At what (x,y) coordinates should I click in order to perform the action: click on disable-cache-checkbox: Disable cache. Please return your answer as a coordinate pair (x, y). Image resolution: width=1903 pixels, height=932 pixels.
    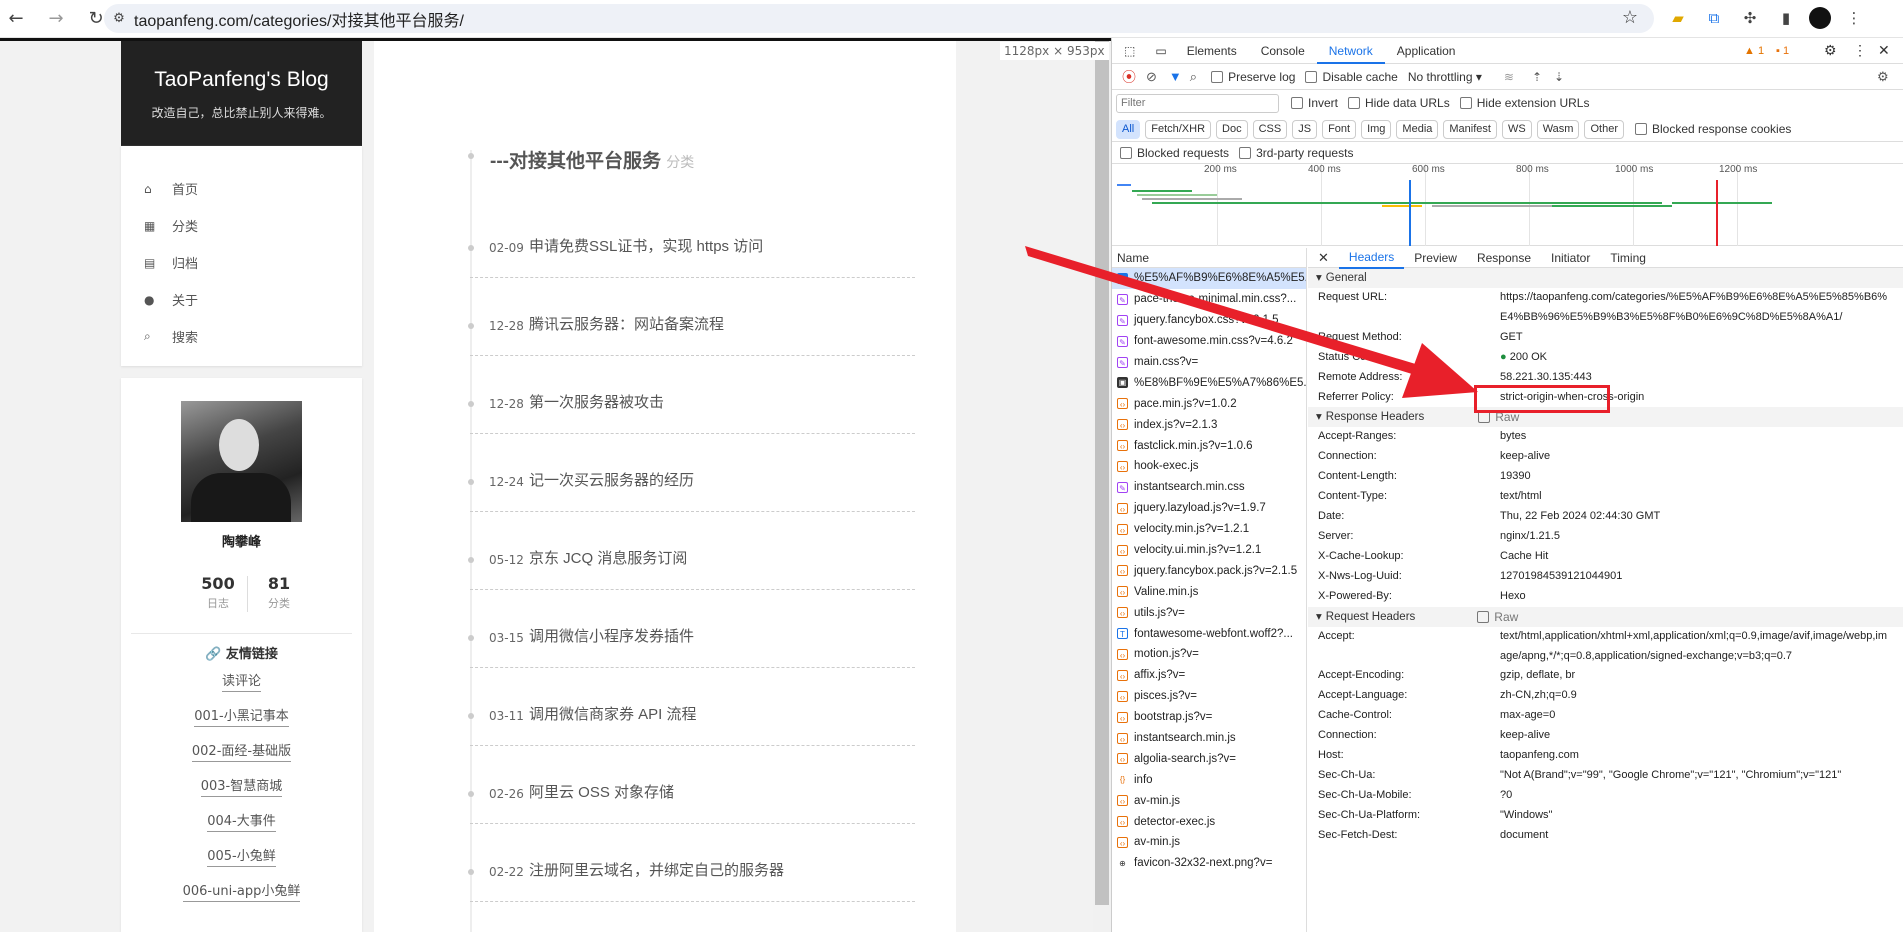
    Looking at the image, I should click on (1351, 77).